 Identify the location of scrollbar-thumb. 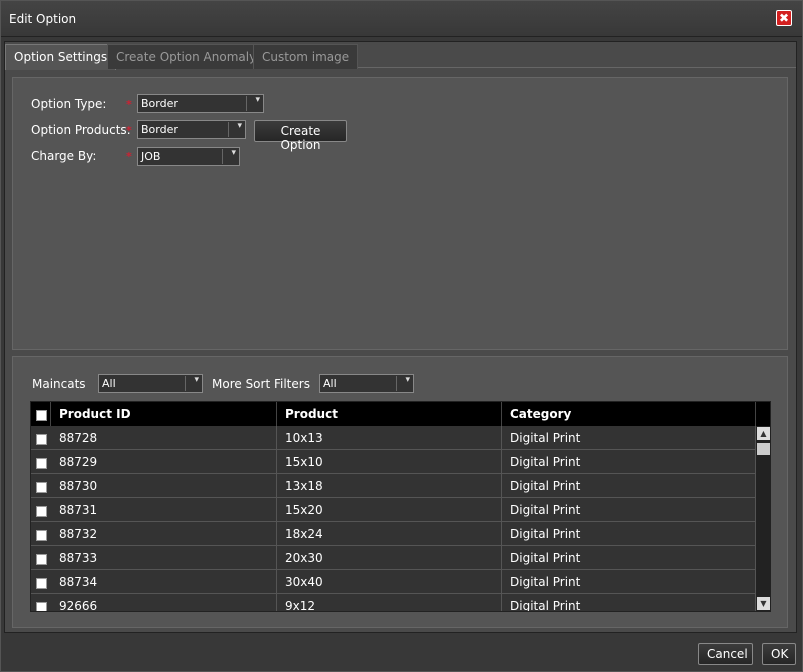
(763, 449).